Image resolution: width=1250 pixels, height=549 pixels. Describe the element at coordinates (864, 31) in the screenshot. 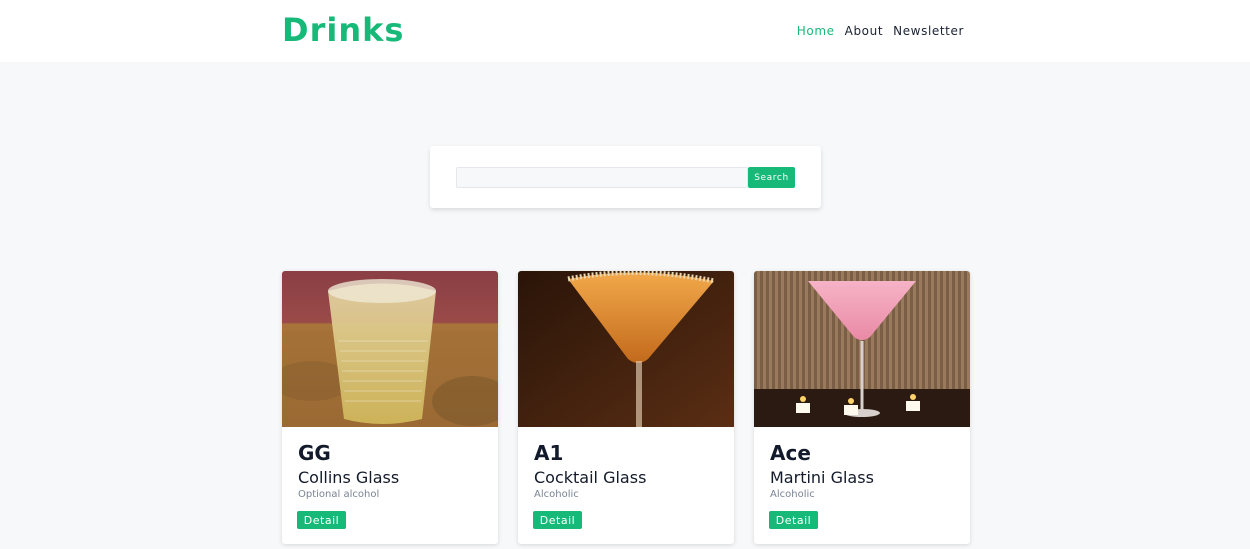

I see `nav-about-link: About` at that location.